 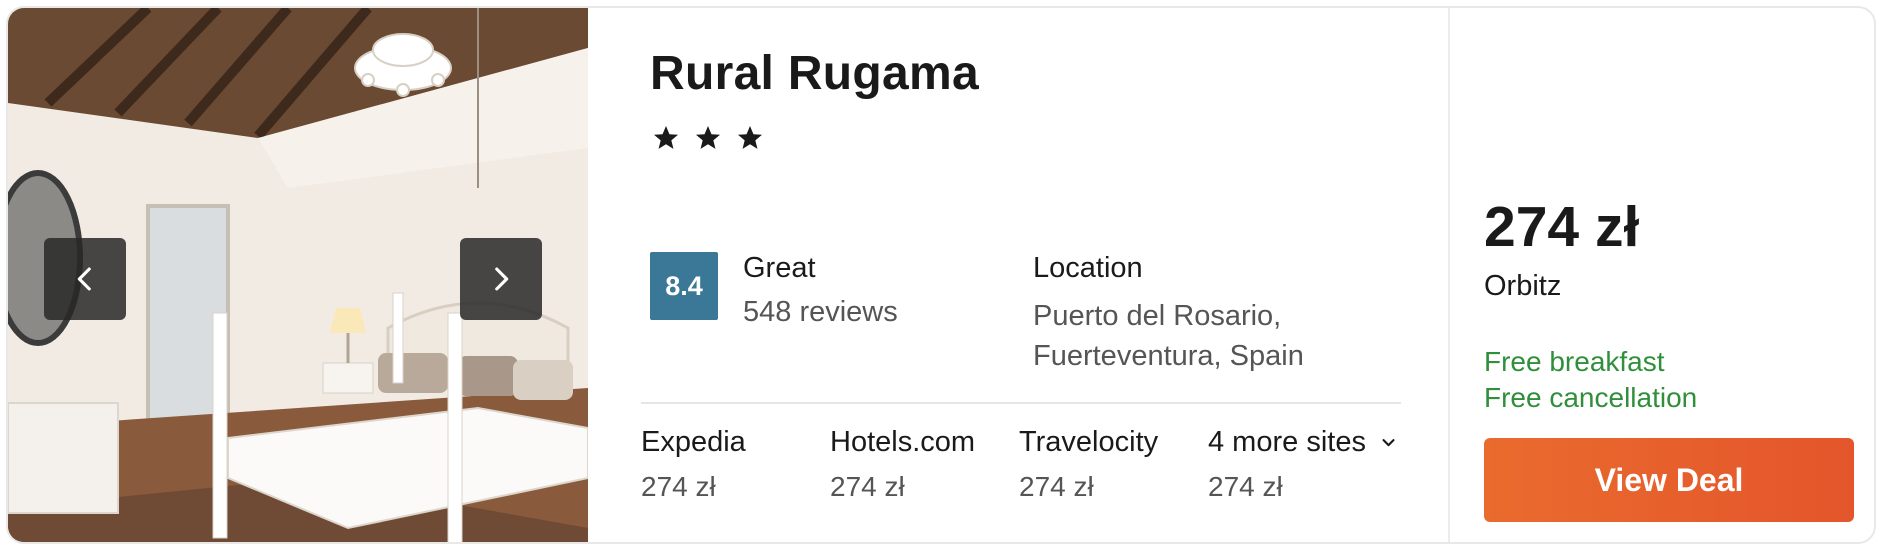 I want to click on view-deal-button: View Deal, so click(x=1669, y=480).